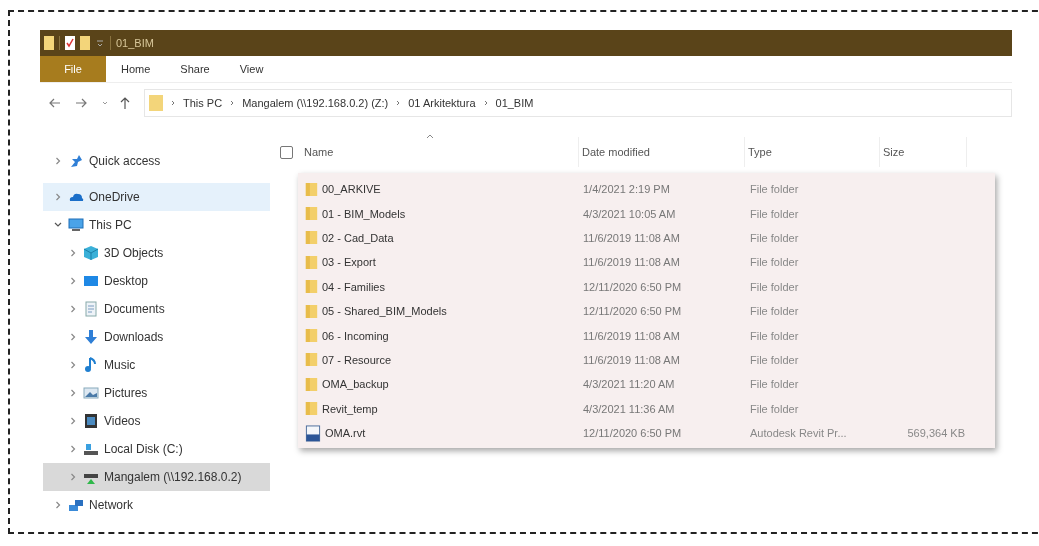  I want to click on sidebar-item: Mangalem (\\192.168.0.2), so click(156, 477).